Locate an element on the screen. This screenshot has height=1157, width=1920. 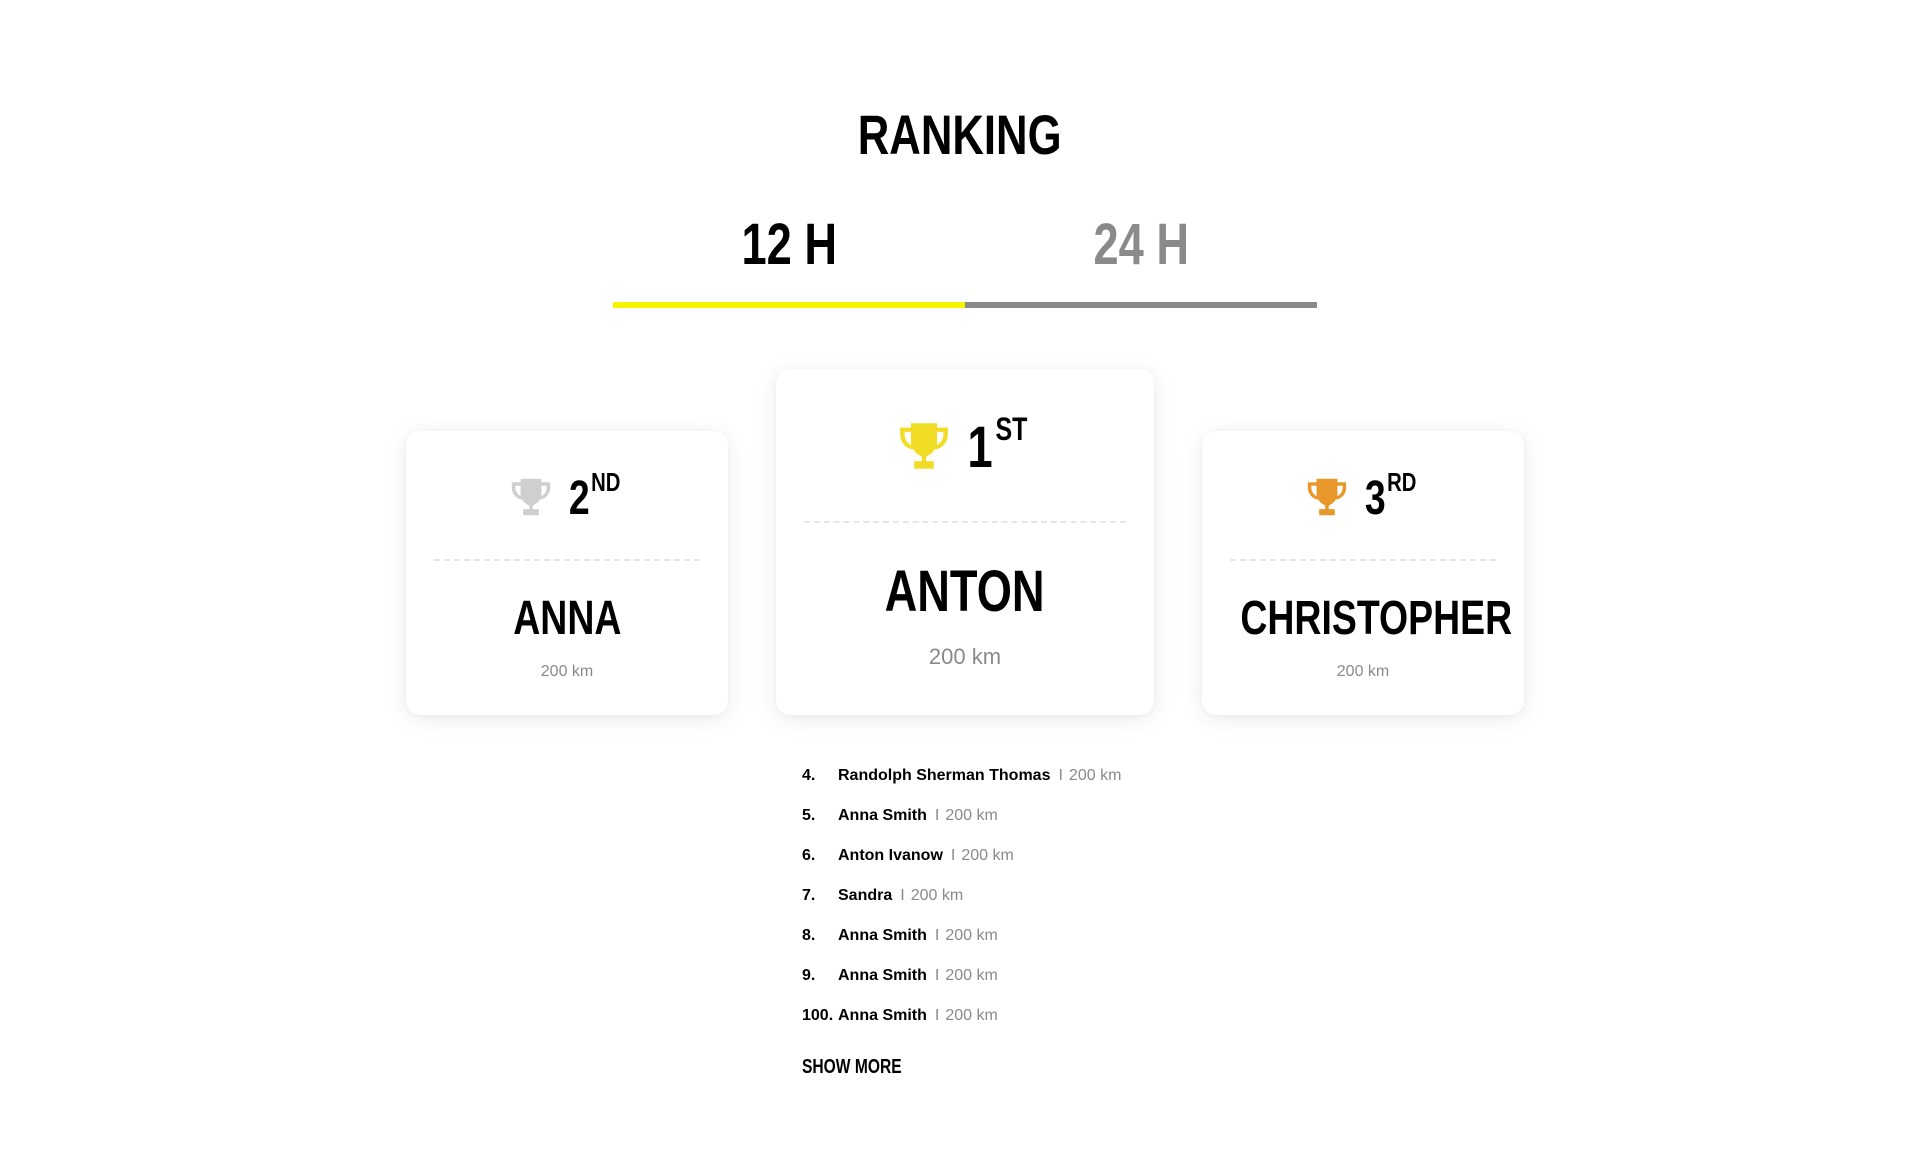
place-suffix: ST is located at coordinates (1011, 429).